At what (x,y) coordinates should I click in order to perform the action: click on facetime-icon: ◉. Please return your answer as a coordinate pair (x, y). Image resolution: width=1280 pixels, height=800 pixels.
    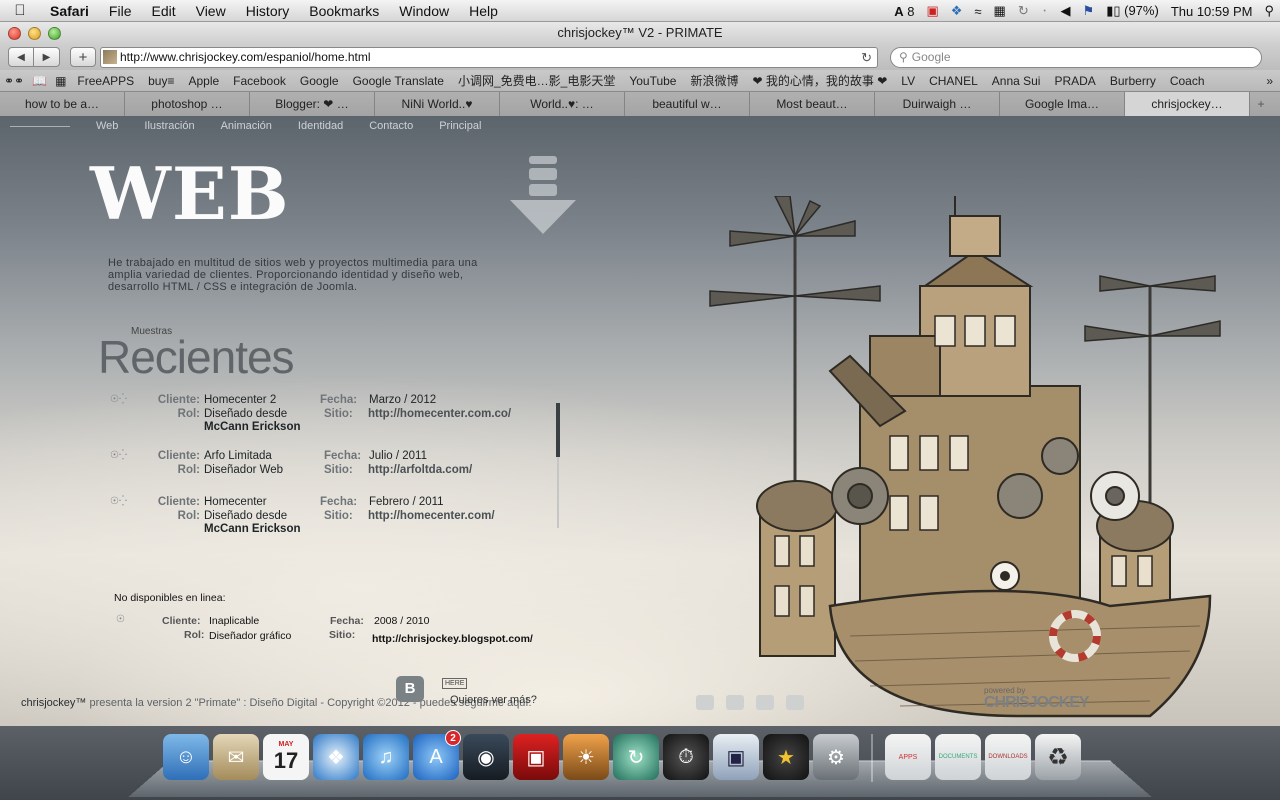
    Looking at the image, I should click on (486, 757).